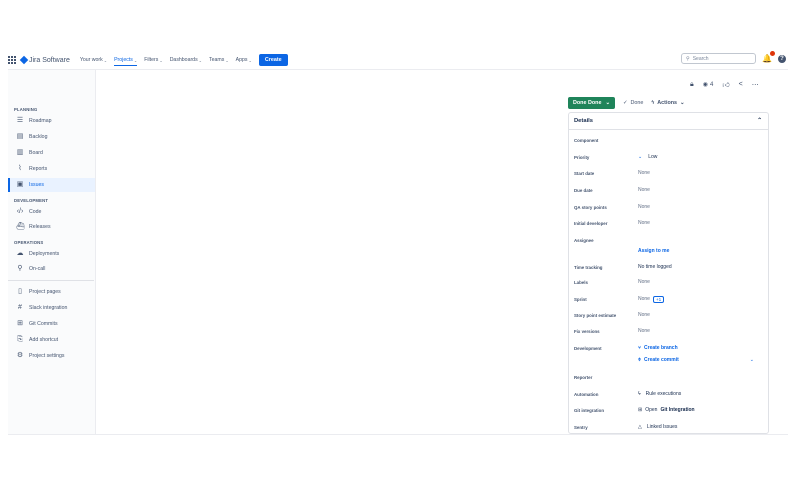 Image resolution: width=794 pixels, height=500 pixels. What do you see at coordinates (31, 200) in the screenshot?
I see `development-section-title: DEVELOPMENT` at bounding box center [31, 200].